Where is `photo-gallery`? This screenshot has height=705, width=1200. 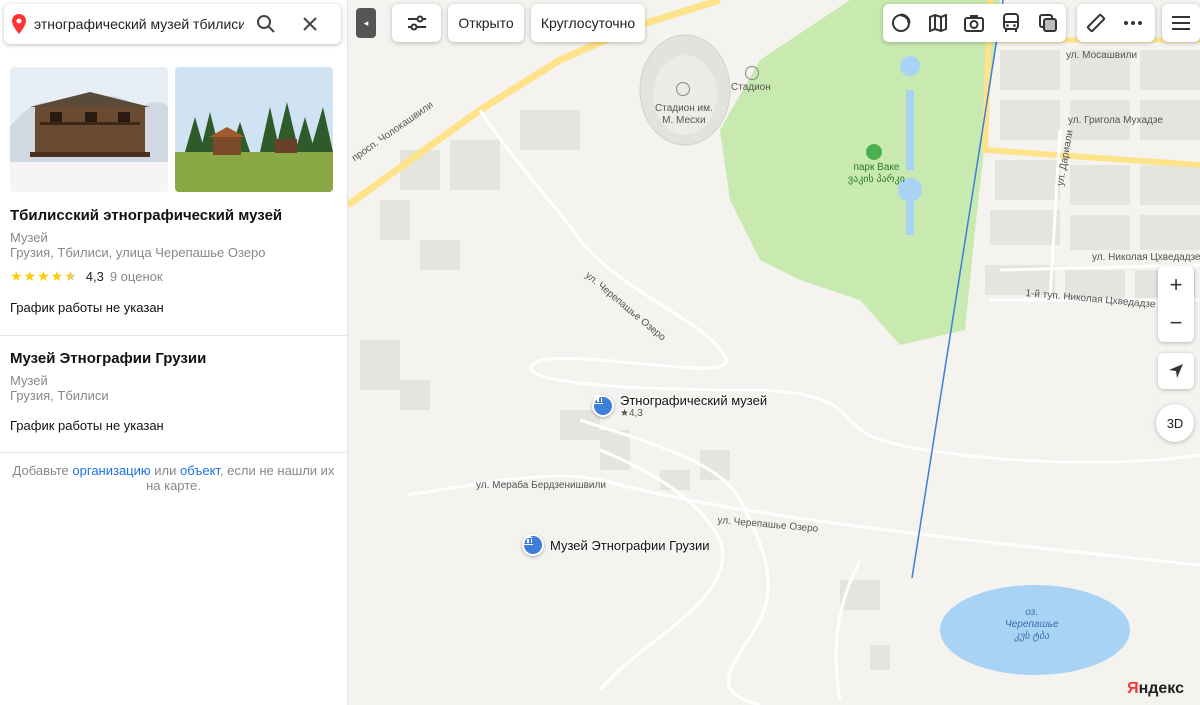 photo-gallery is located at coordinates (171, 129).